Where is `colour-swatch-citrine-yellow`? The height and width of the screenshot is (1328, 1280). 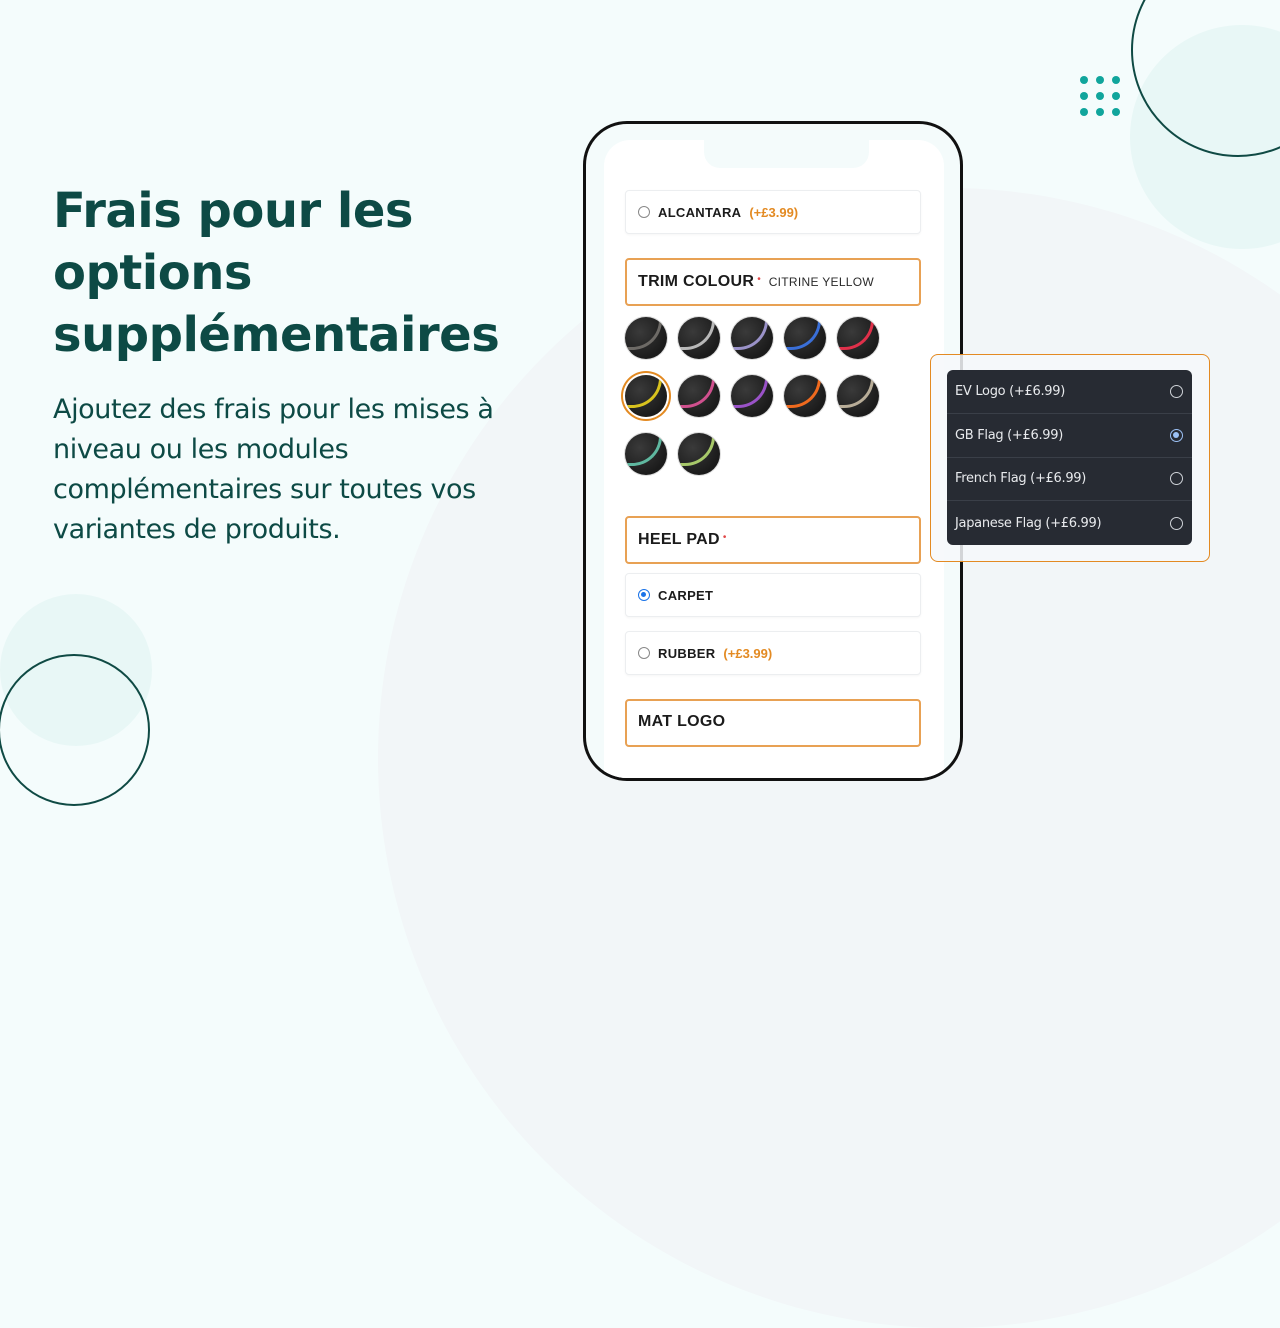
colour-swatch-citrine-yellow is located at coordinates (646, 396).